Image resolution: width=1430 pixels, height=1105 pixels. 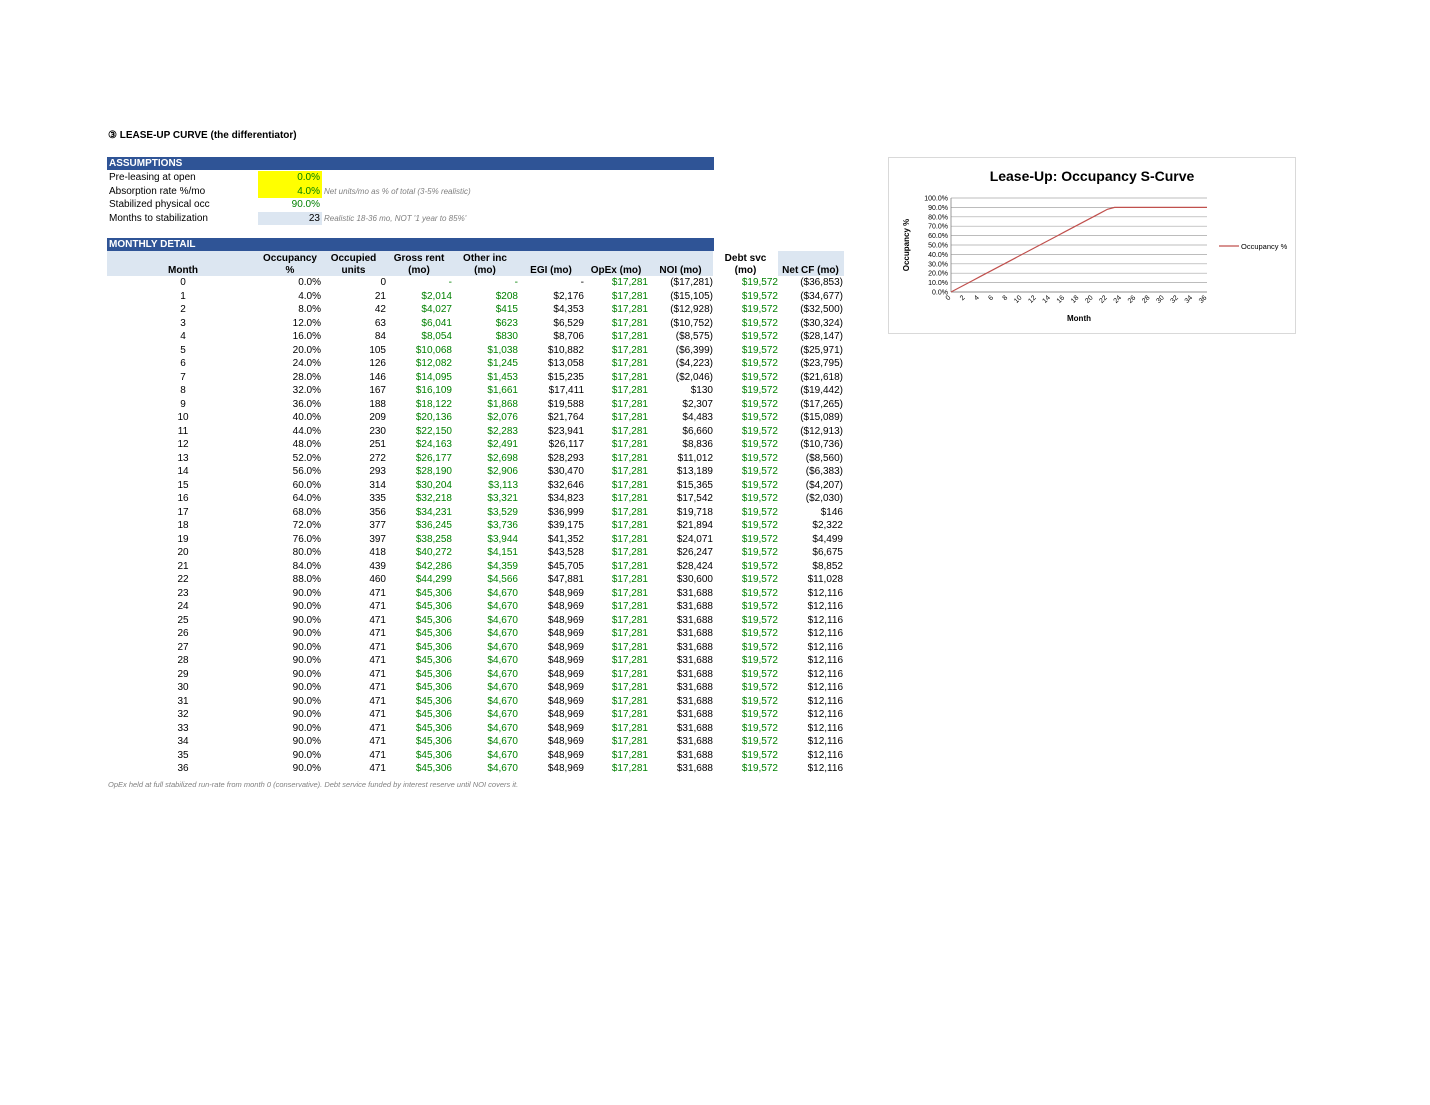 What do you see at coordinates (433, 417) in the screenshot?
I see `table-cell: $20,136` at bounding box center [433, 417].